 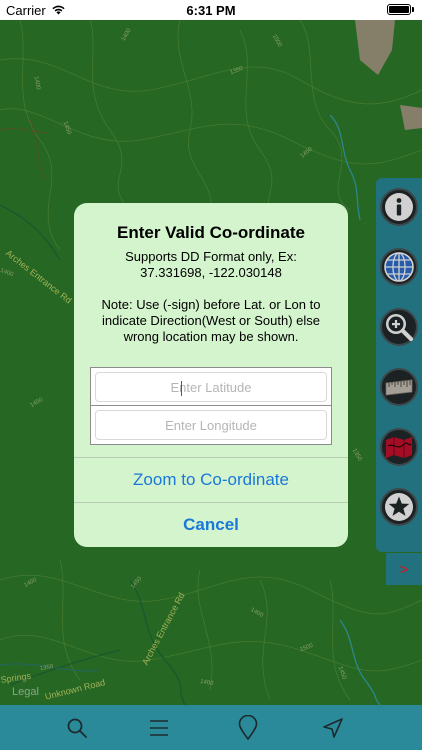 I want to click on format-line-2: 37.331698, -122.030148, so click(x=211, y=272).